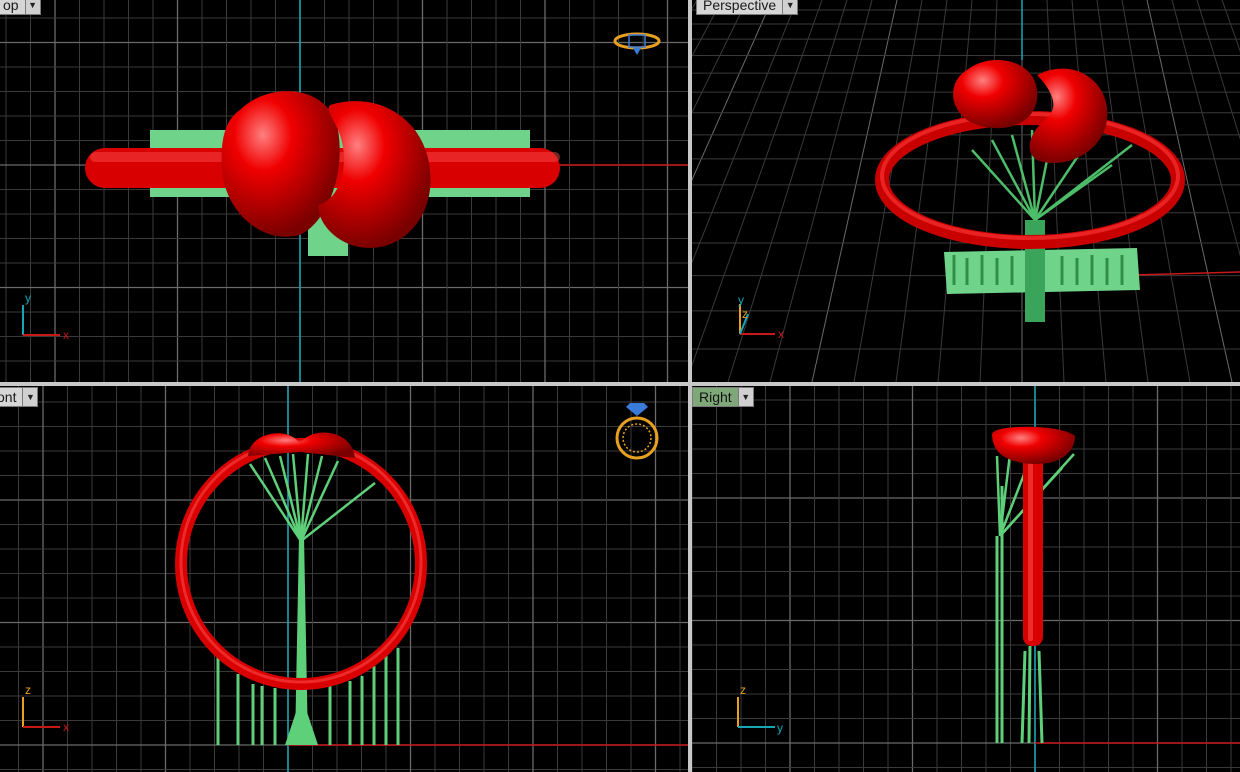 The height and width of the screenshot is (772, 1240). What do you see at coordinates (1185, 273) in the screenshot?
I see `world-x-axis-line` at bounding box center [1185, 273].